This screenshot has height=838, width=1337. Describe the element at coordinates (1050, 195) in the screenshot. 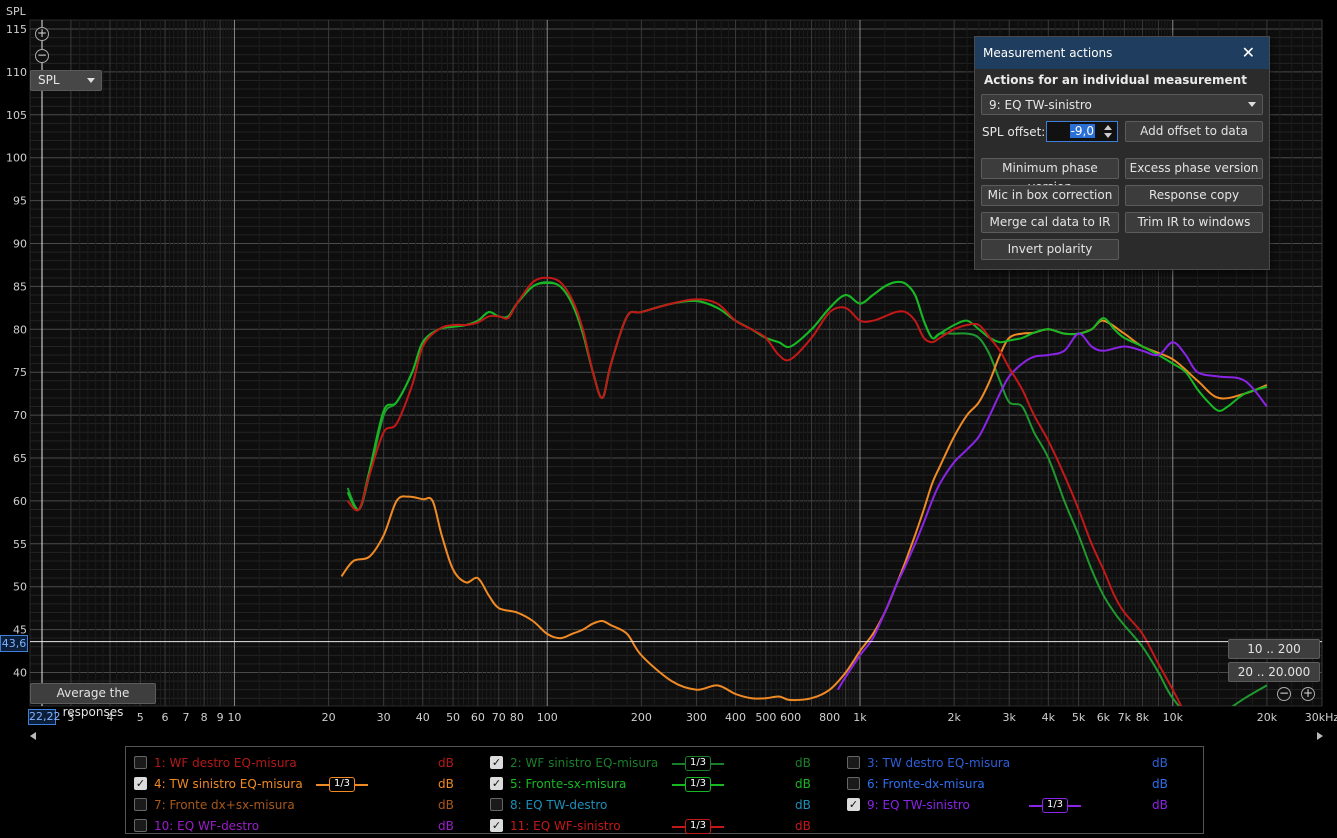

I see `mic-in-box-button: Mic in box correction` at that location.